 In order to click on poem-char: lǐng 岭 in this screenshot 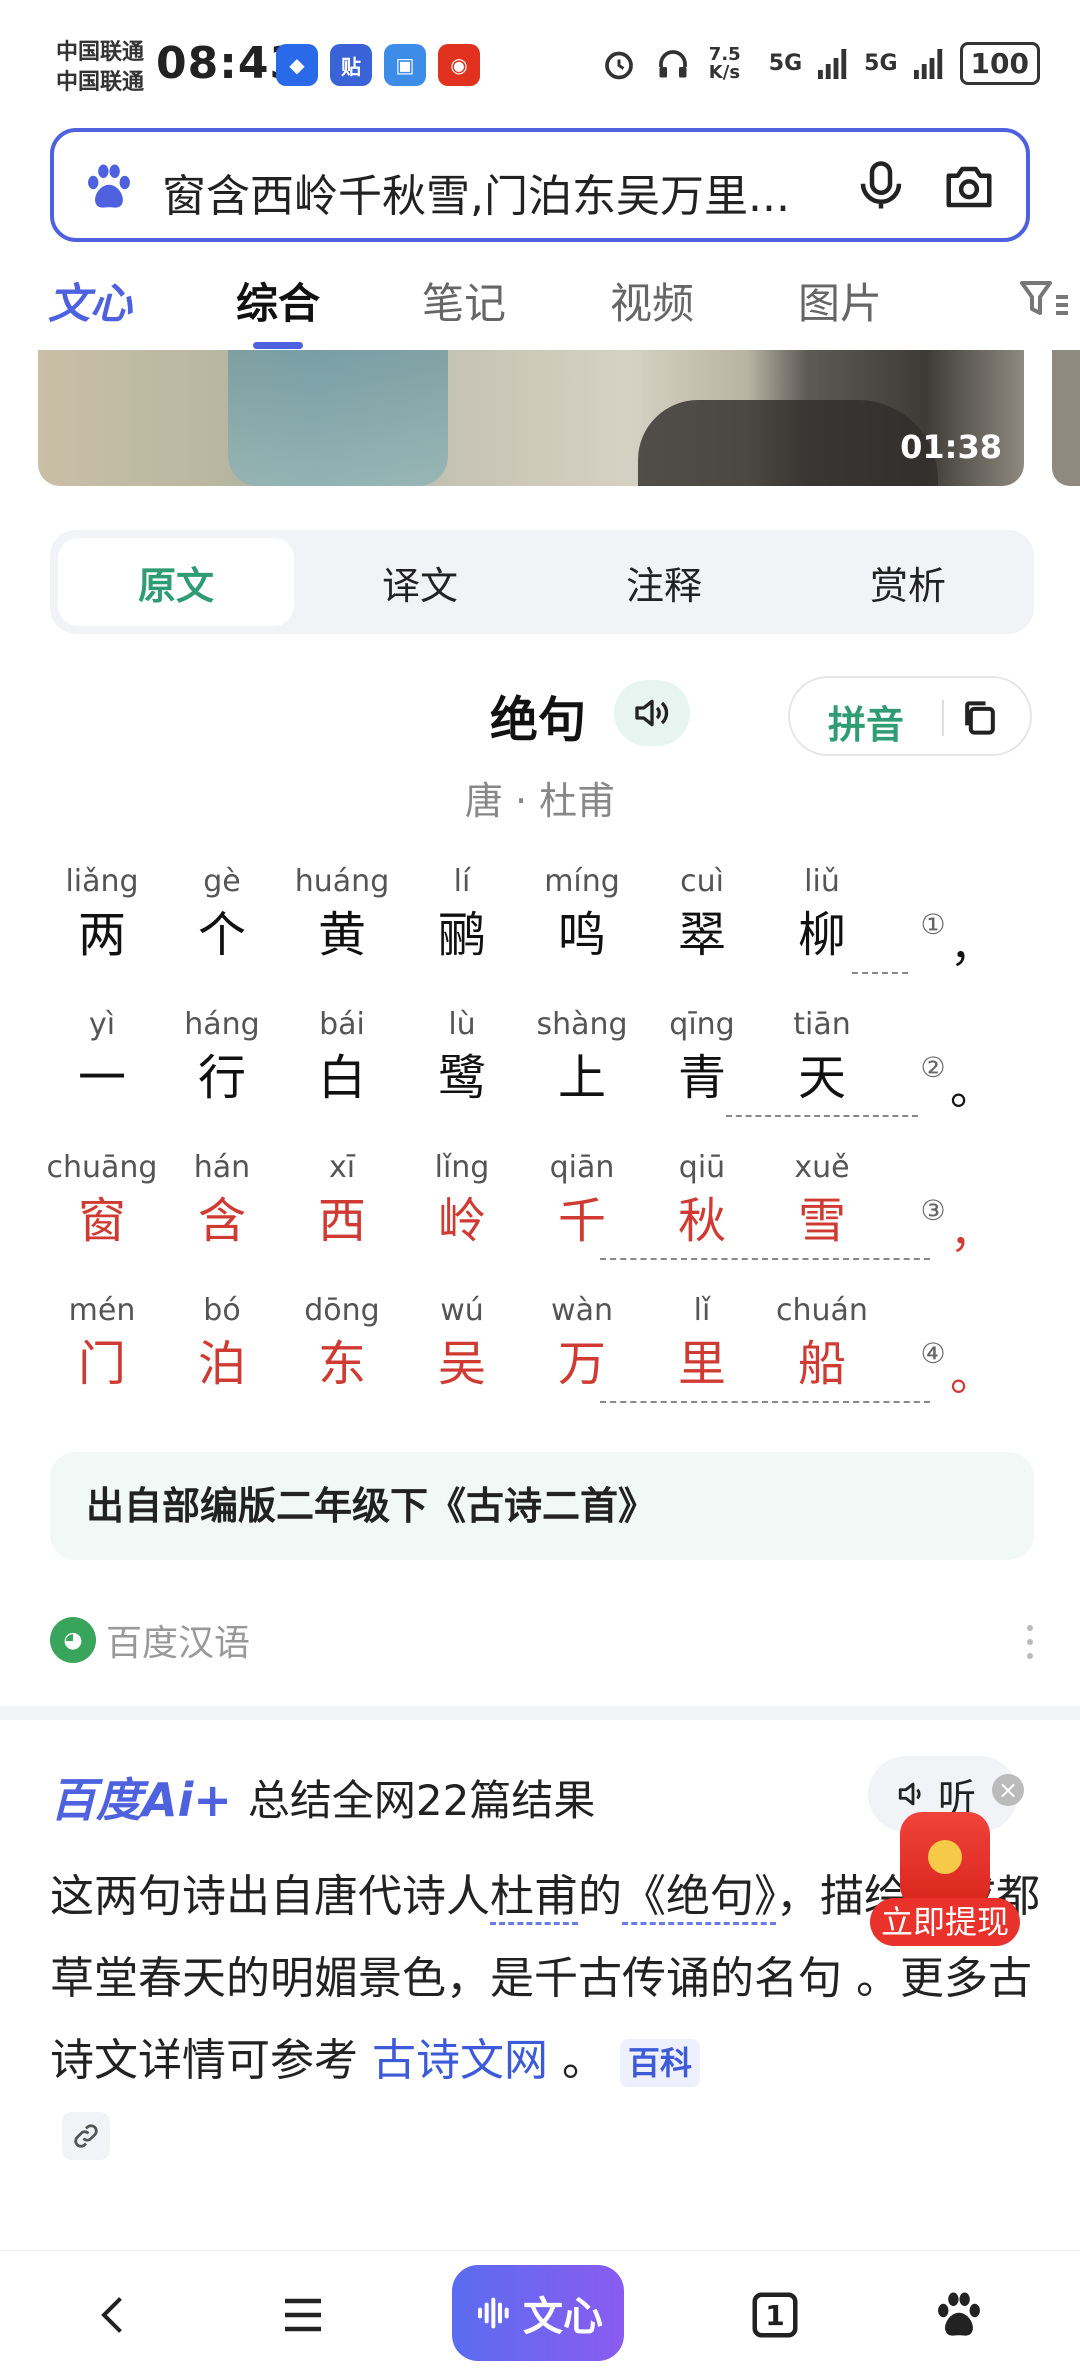, I will do `click(462, 1199)`.